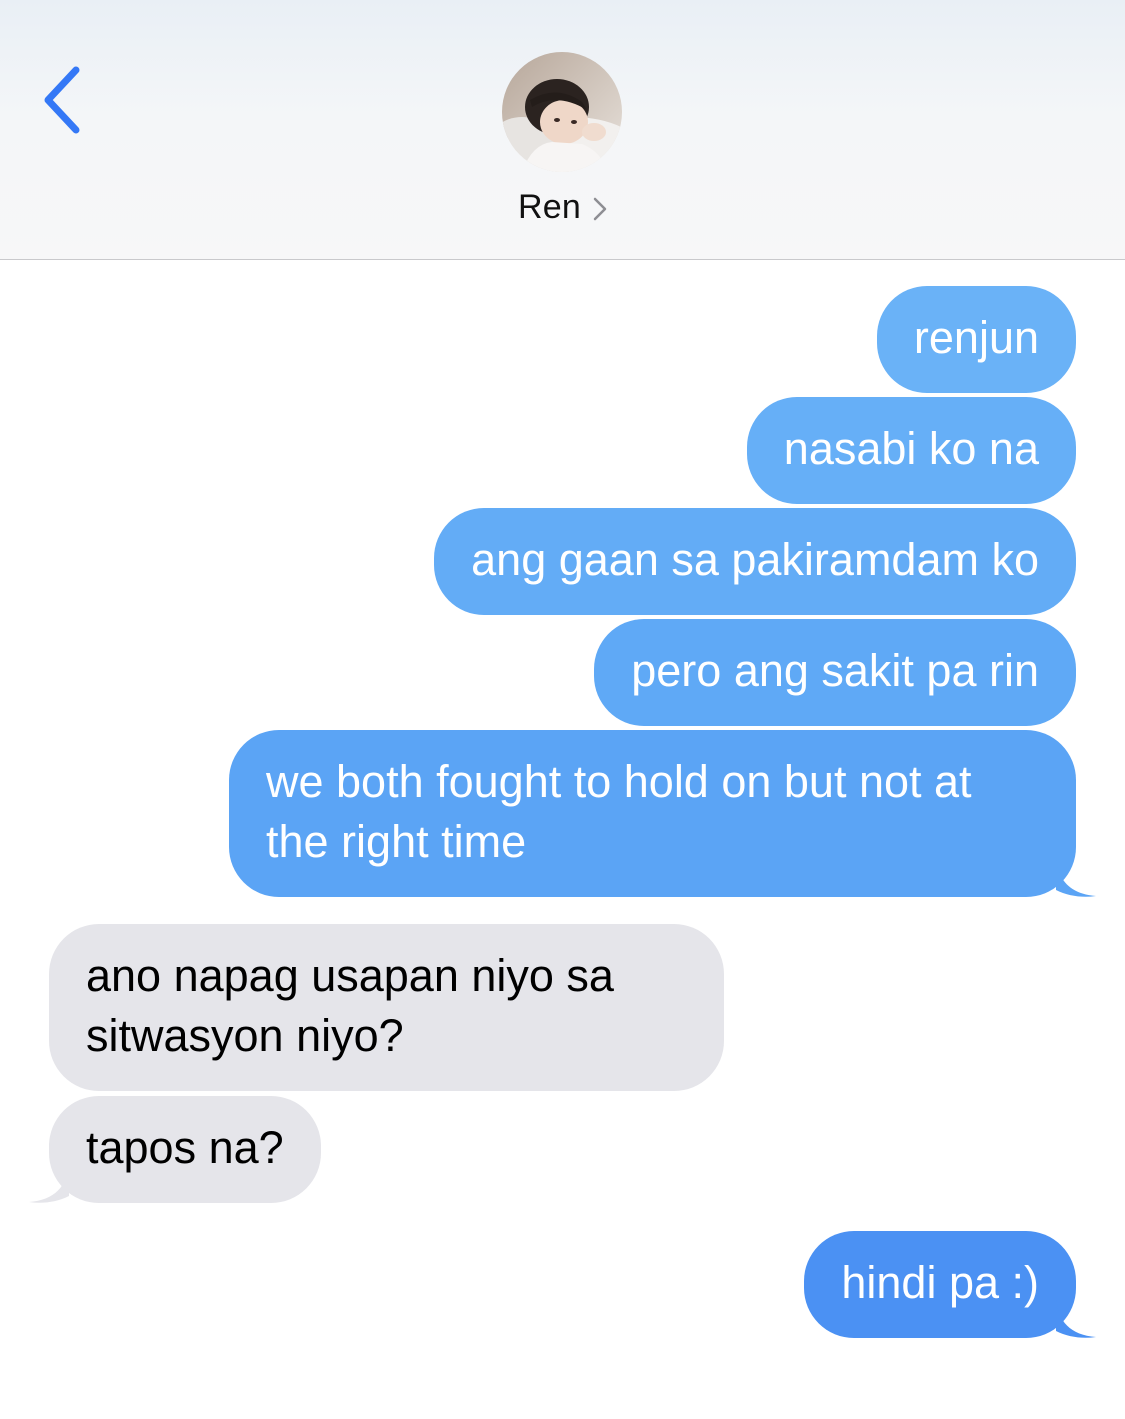 The height and width of the screenshot is (1419, 1125). I want to click on sent-message-bubble: pero ang sakit pa rin, so click(835, 672).